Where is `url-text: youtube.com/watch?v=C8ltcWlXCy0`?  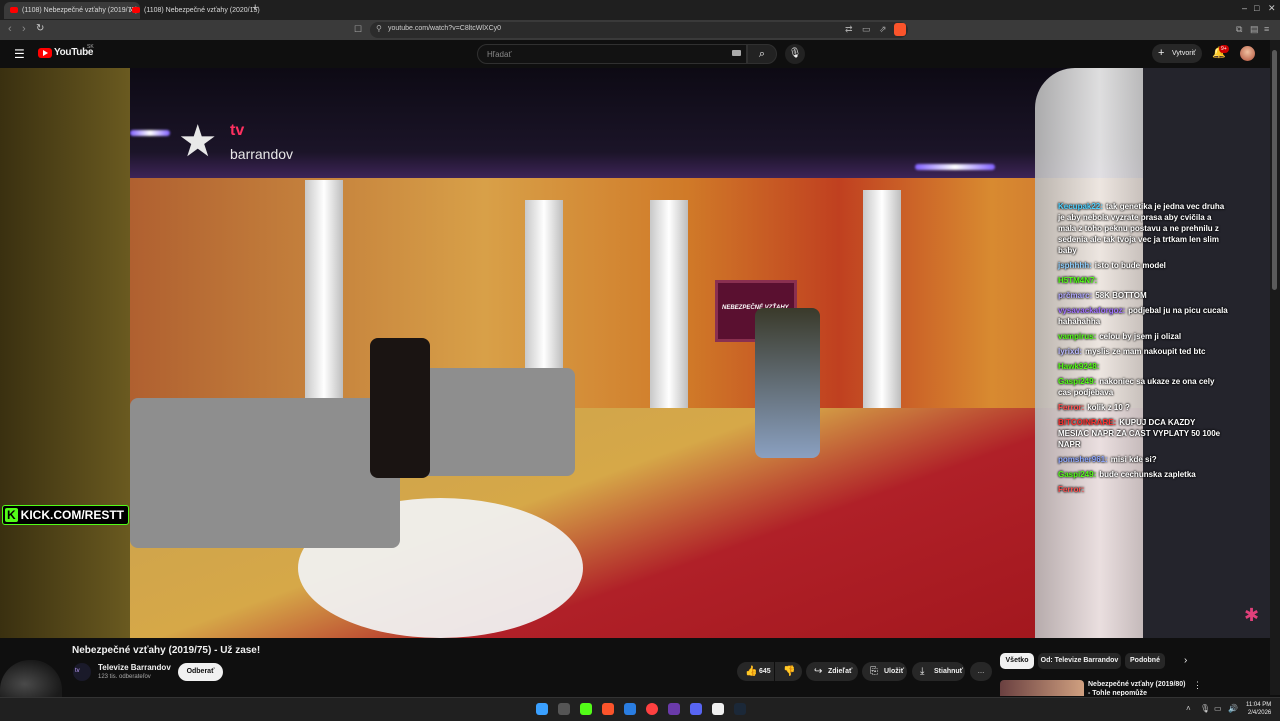
url-text: youtube.com/watch?v=C8ltcWlXCy0 is located at coordinates (445, 28).